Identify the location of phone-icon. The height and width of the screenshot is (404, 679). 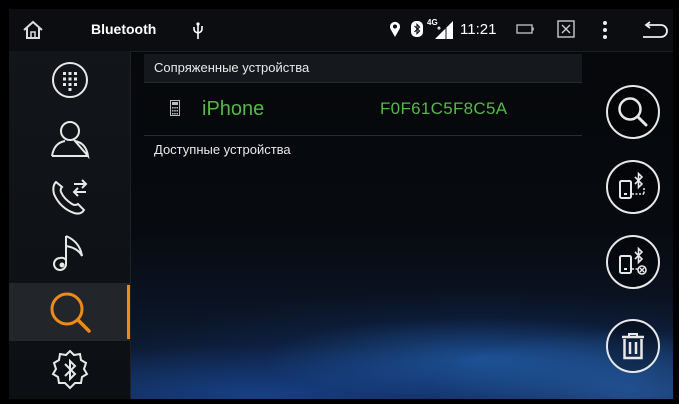
(175, 108).